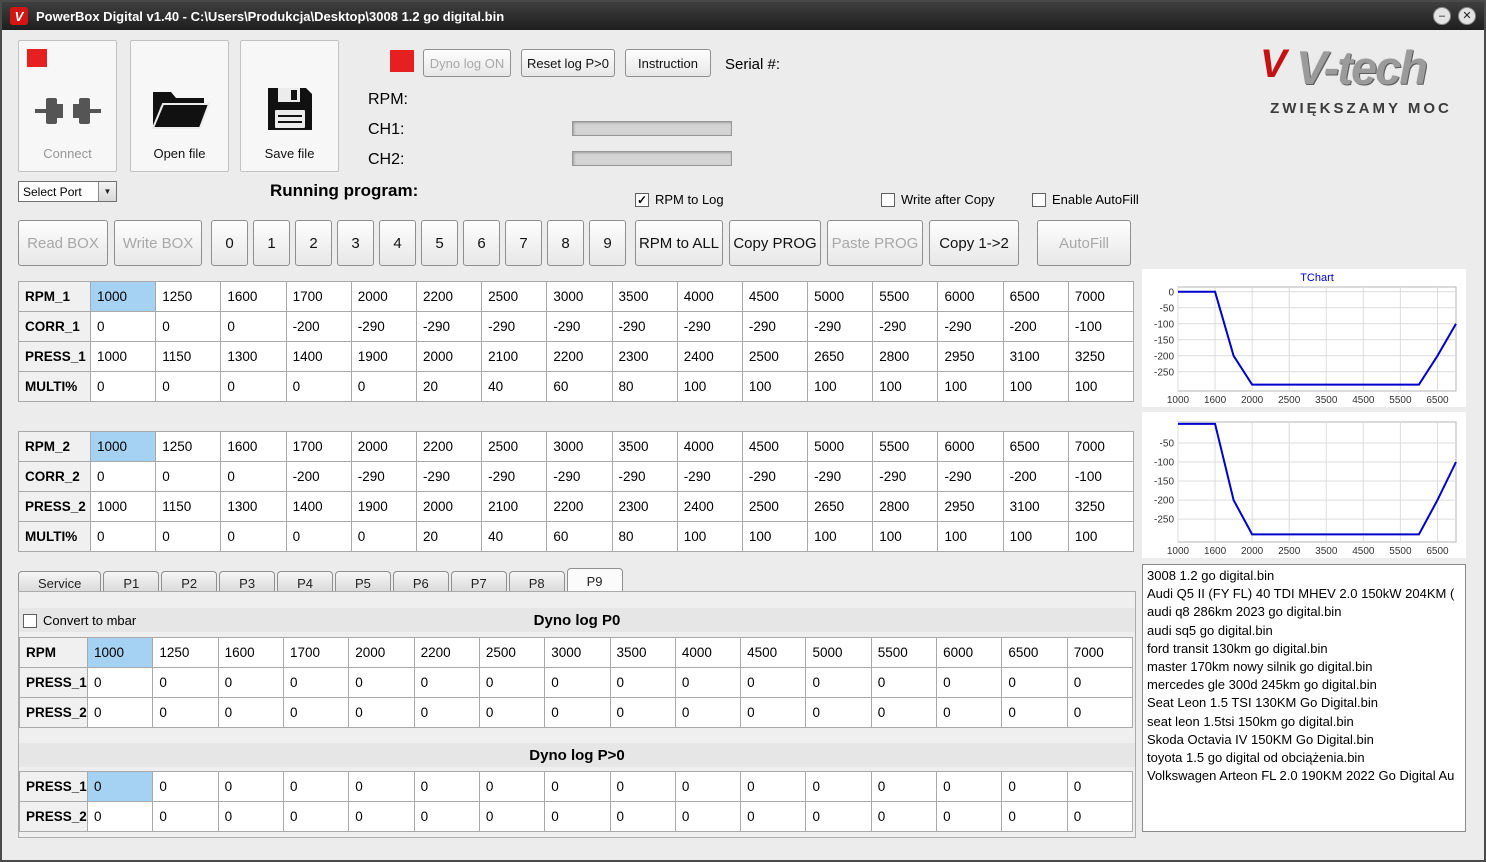 This screenshot has width=1486, height=862. Describe the element at coordinates (1304, 576) in the screenshot. I see `file-list-item: 3008 1.2 go digital.bin` at that location.